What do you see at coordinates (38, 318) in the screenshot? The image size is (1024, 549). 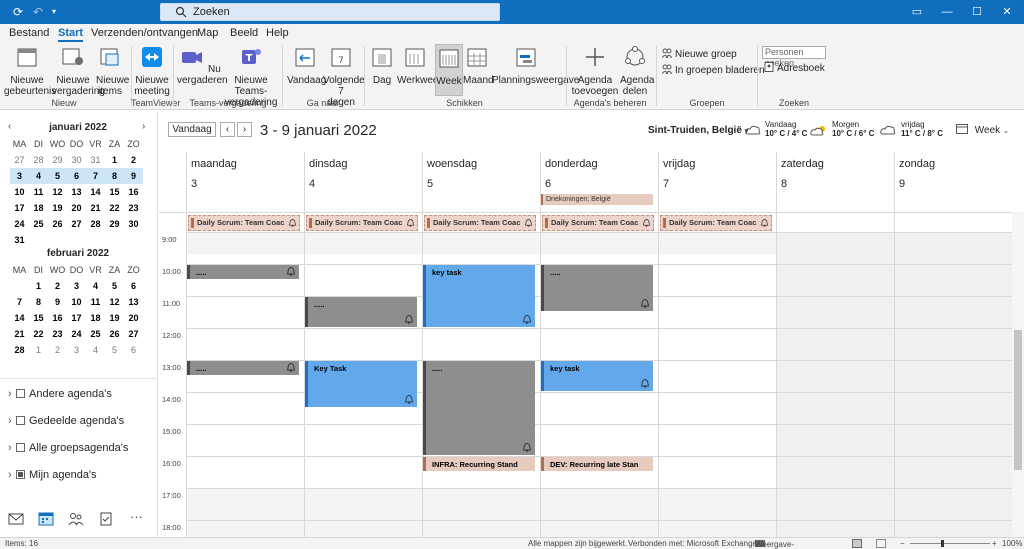 I see `mini-calendar-day: 15` at bounding box center [38, 318].